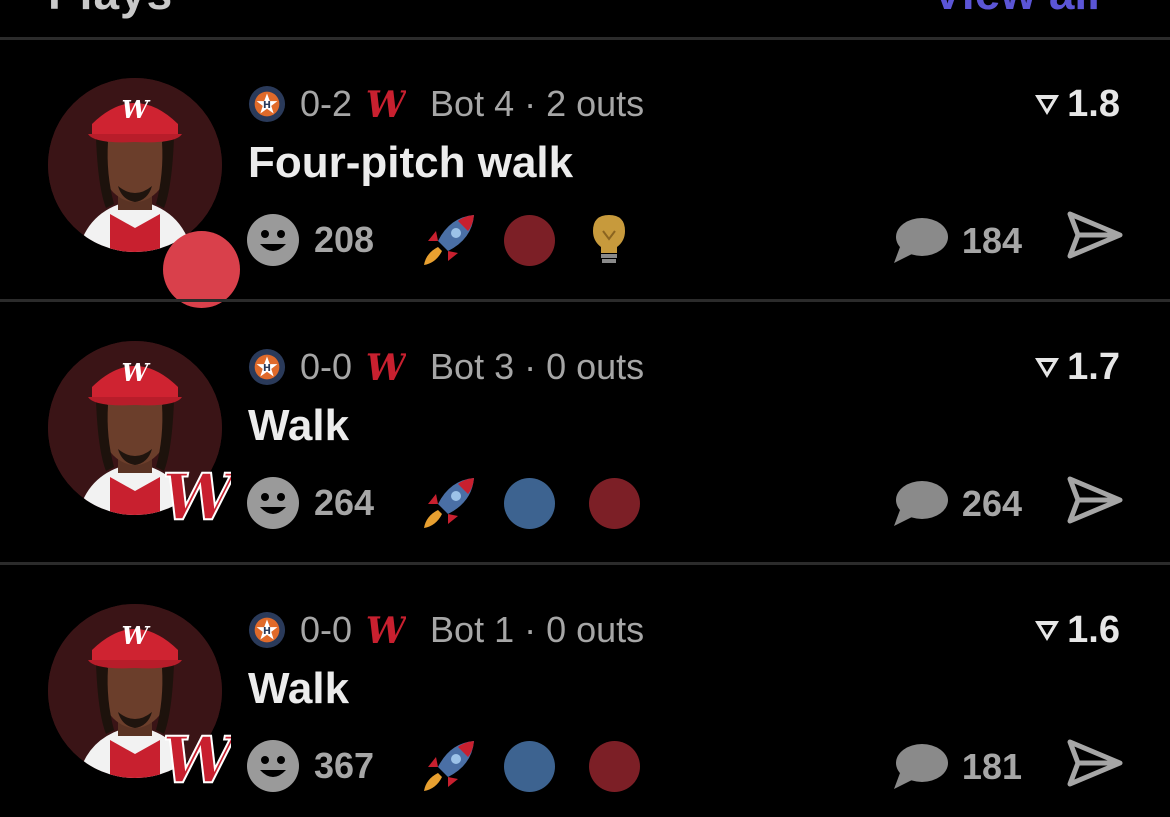  Describe the element at coordinates (344, 765) in the screenshot. I see `reaction-count: 367` at that location.